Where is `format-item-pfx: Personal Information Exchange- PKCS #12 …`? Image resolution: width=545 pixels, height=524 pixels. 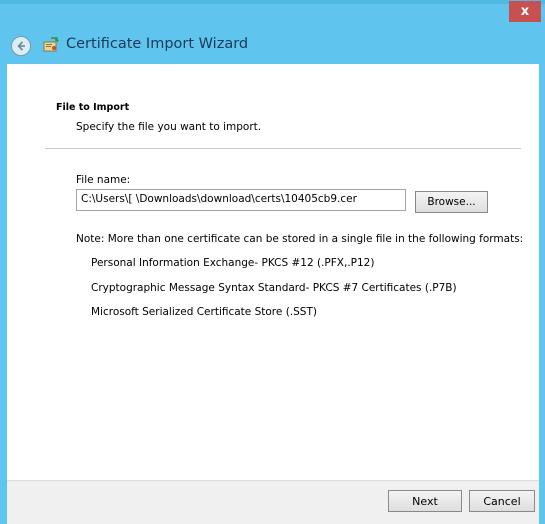
format-item-pfx: Personal Information Exchange- PKCS #12 … is located at coordinates (233, 263).